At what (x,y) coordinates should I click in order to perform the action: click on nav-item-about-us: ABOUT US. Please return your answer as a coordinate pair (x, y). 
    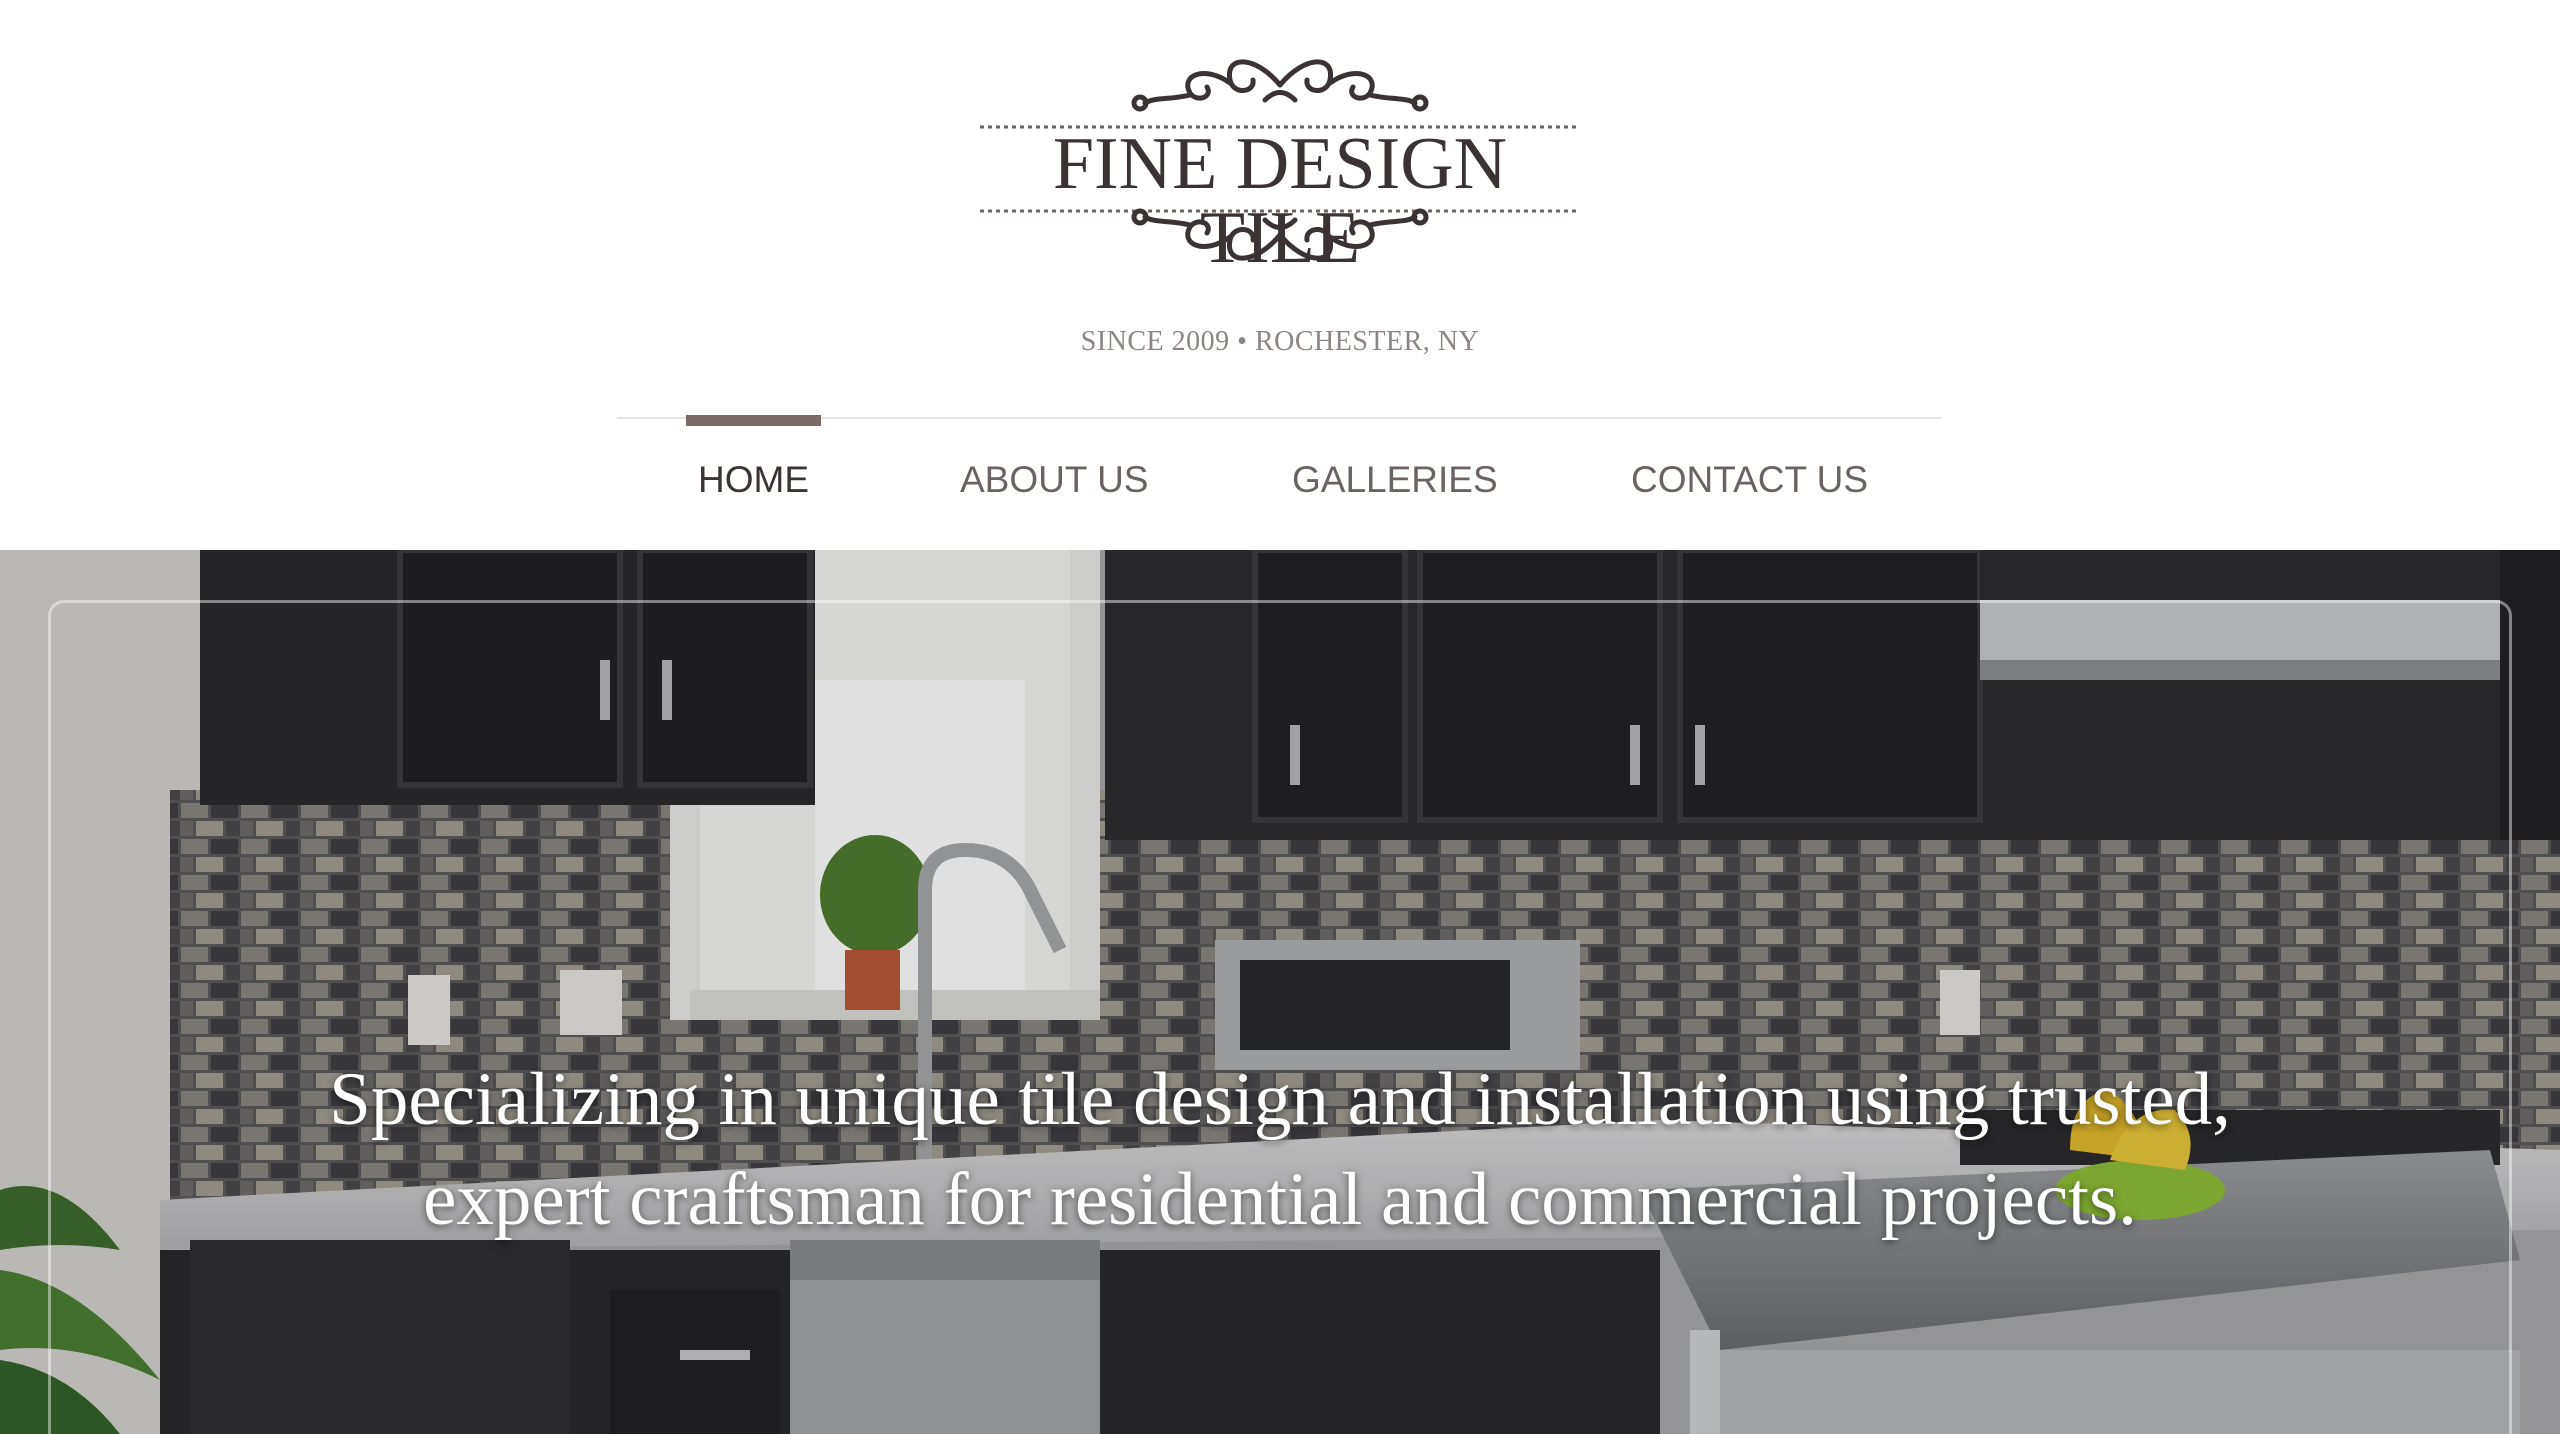
    Looking at the image, I should click on (1054, 480).